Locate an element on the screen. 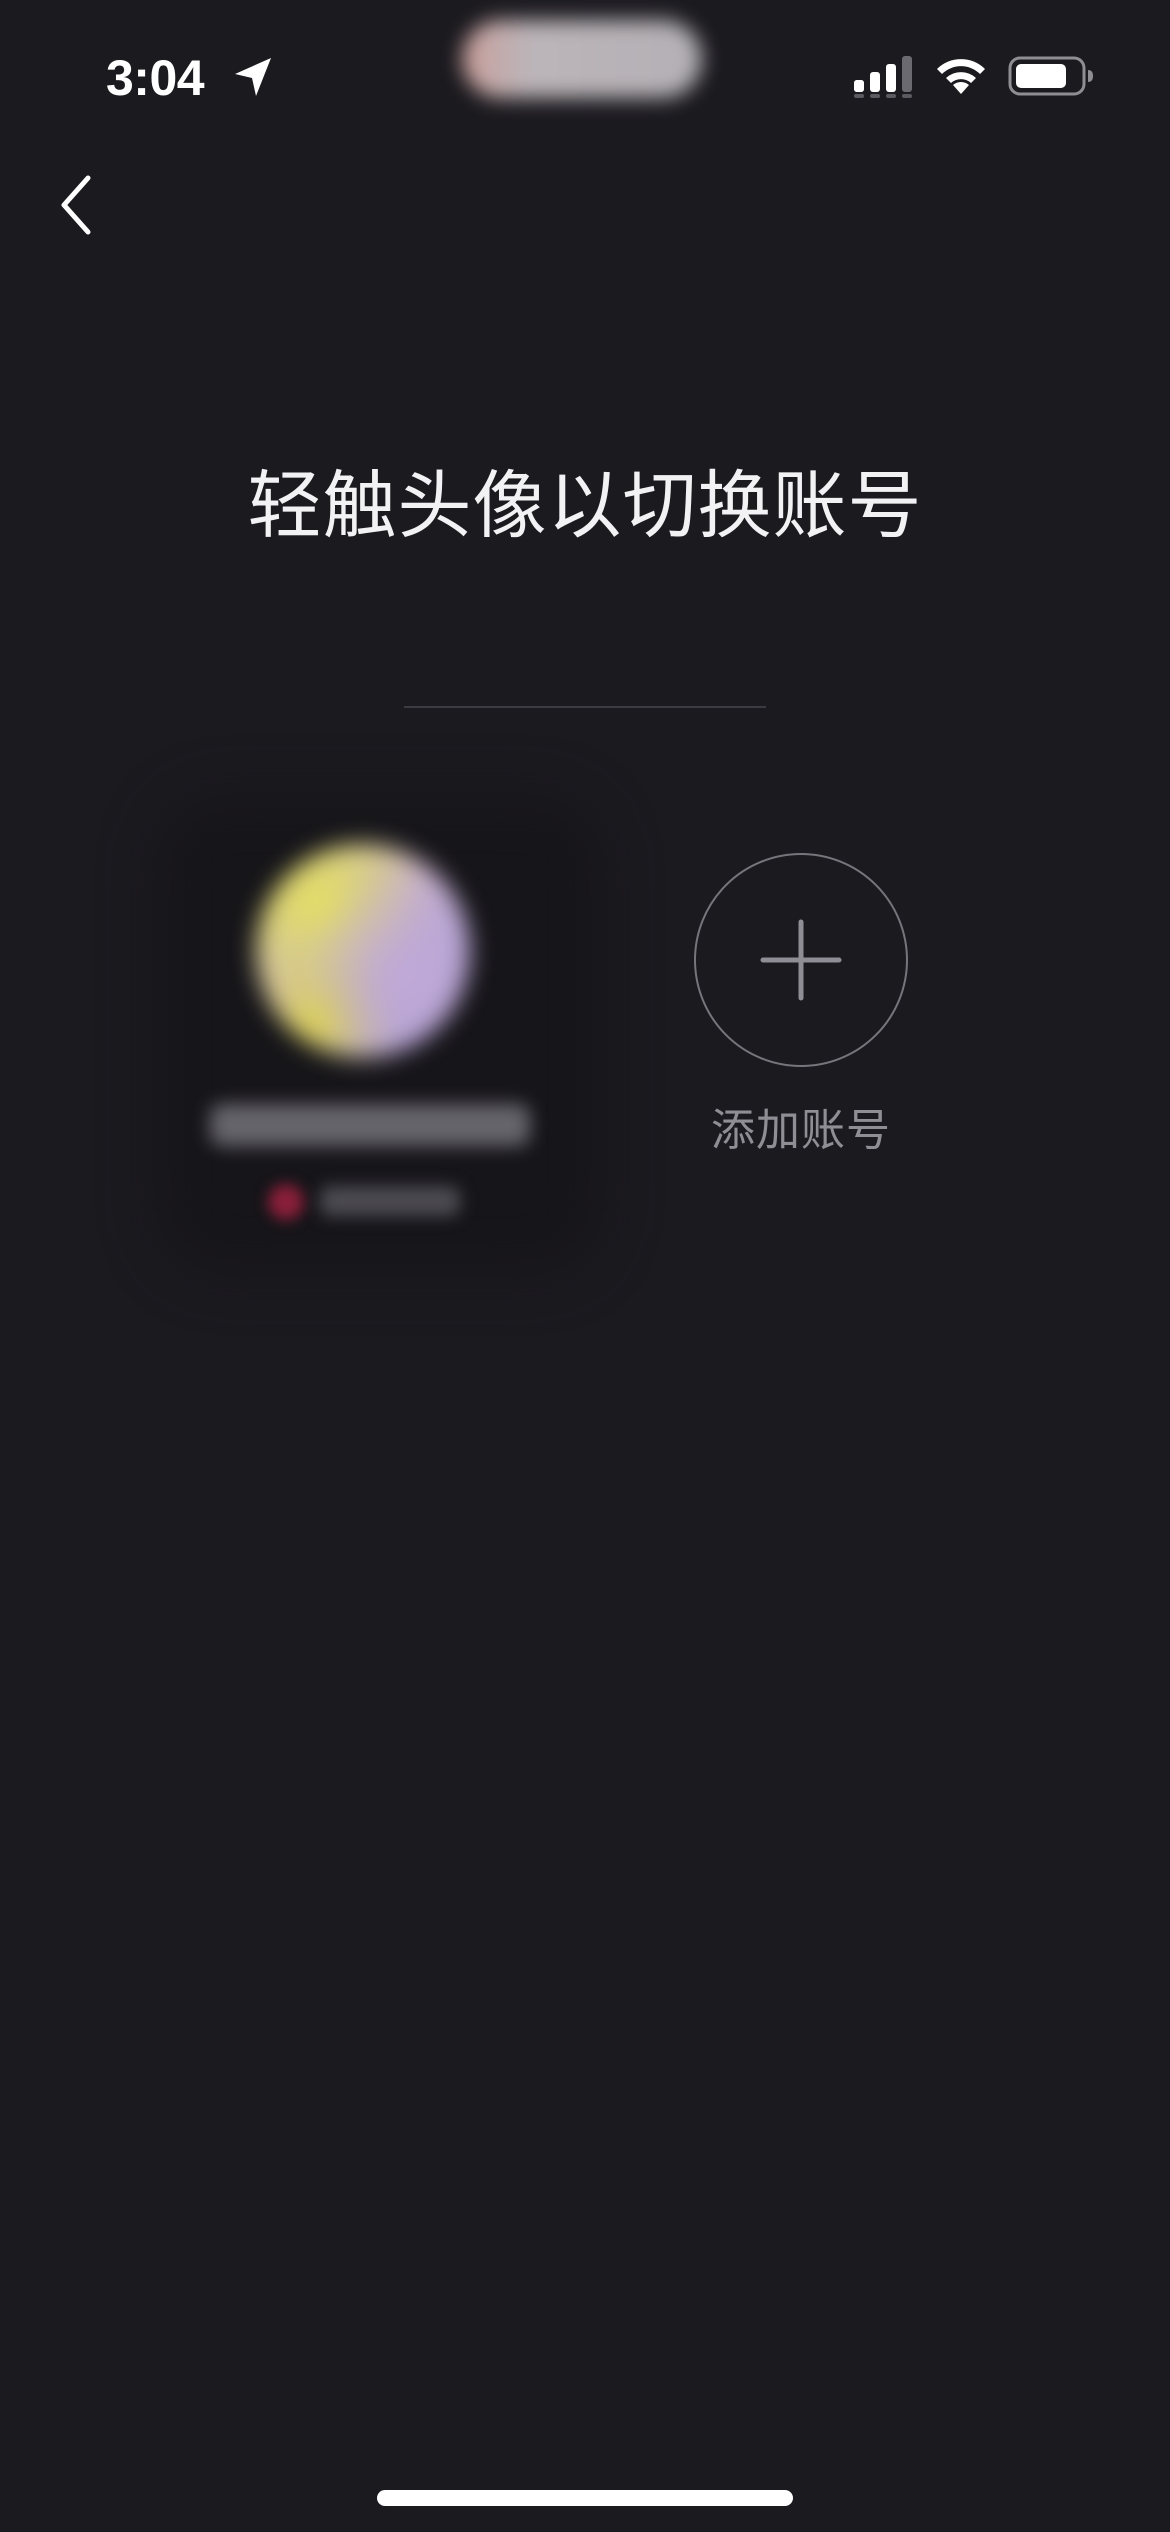 The height and width of the screenshot is (2532, 1170). location-arrow-icon is located at coordinates (253, 77).